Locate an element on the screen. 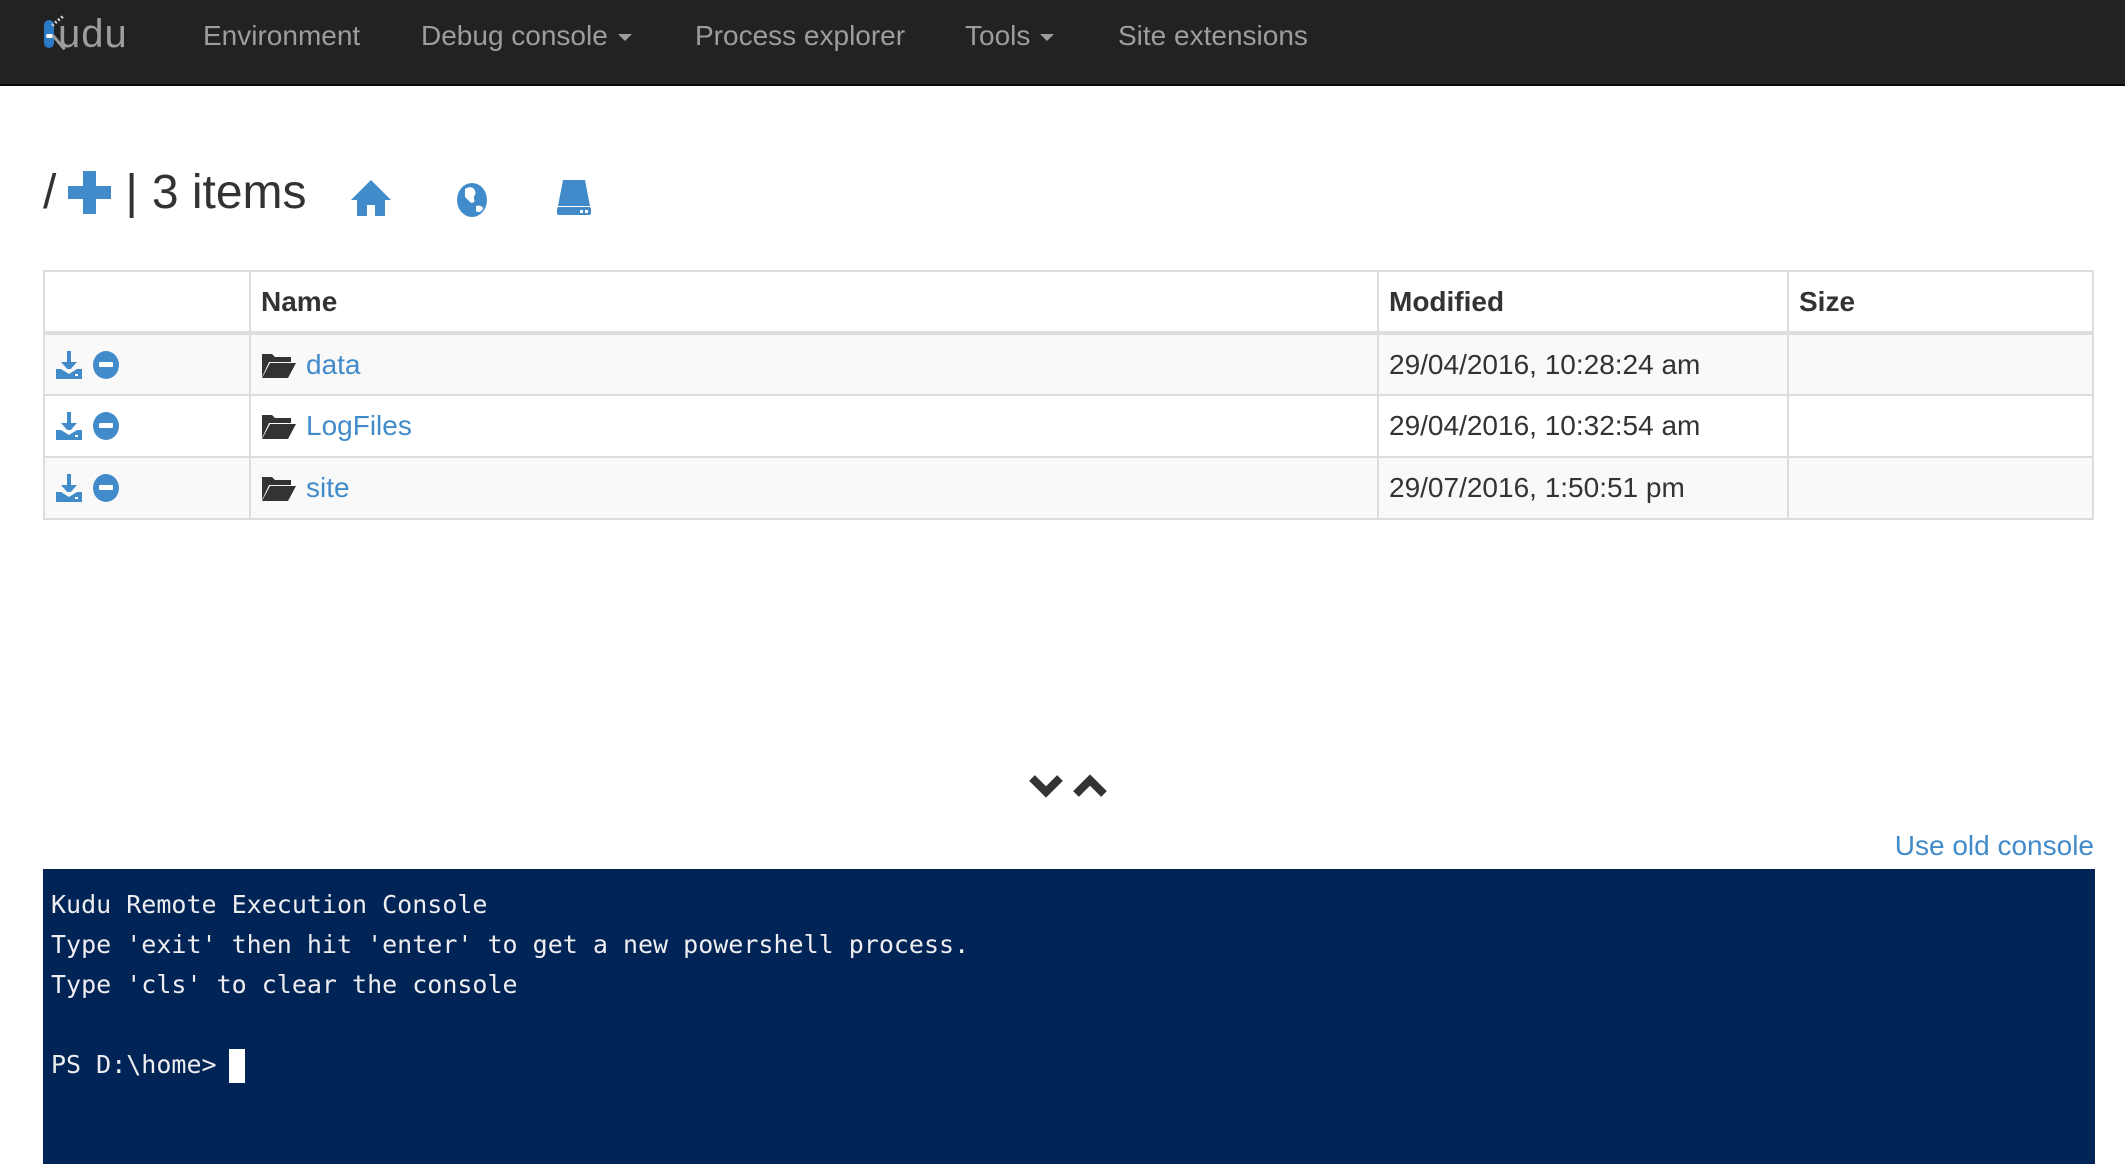  nav-label: Environment is located at coordinates (282, 35).